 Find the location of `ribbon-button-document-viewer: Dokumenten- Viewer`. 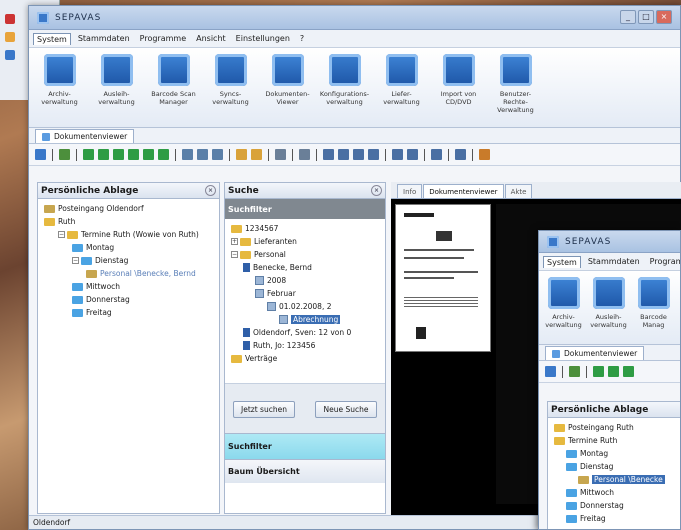

ribbon-button-document-viewer: Dokumenten- Viewer is located at coordinates (287, 80).